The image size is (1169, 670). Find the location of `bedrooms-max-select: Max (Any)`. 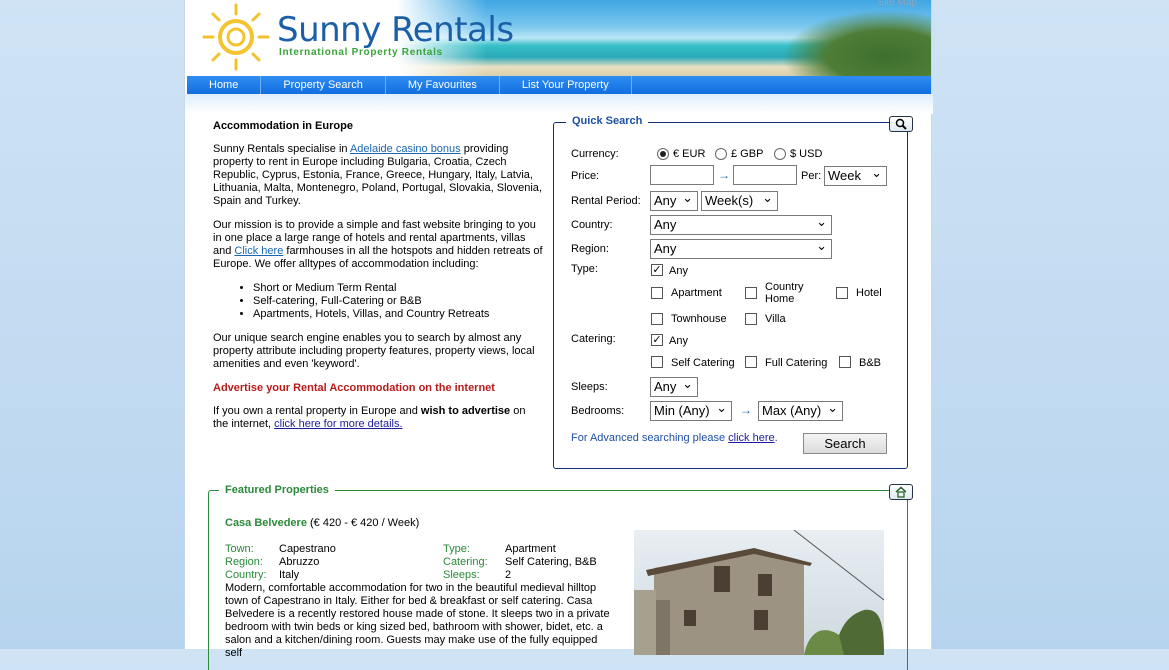

bedrooms-max-select: Max (Any) is located at coordinates (800, 410).